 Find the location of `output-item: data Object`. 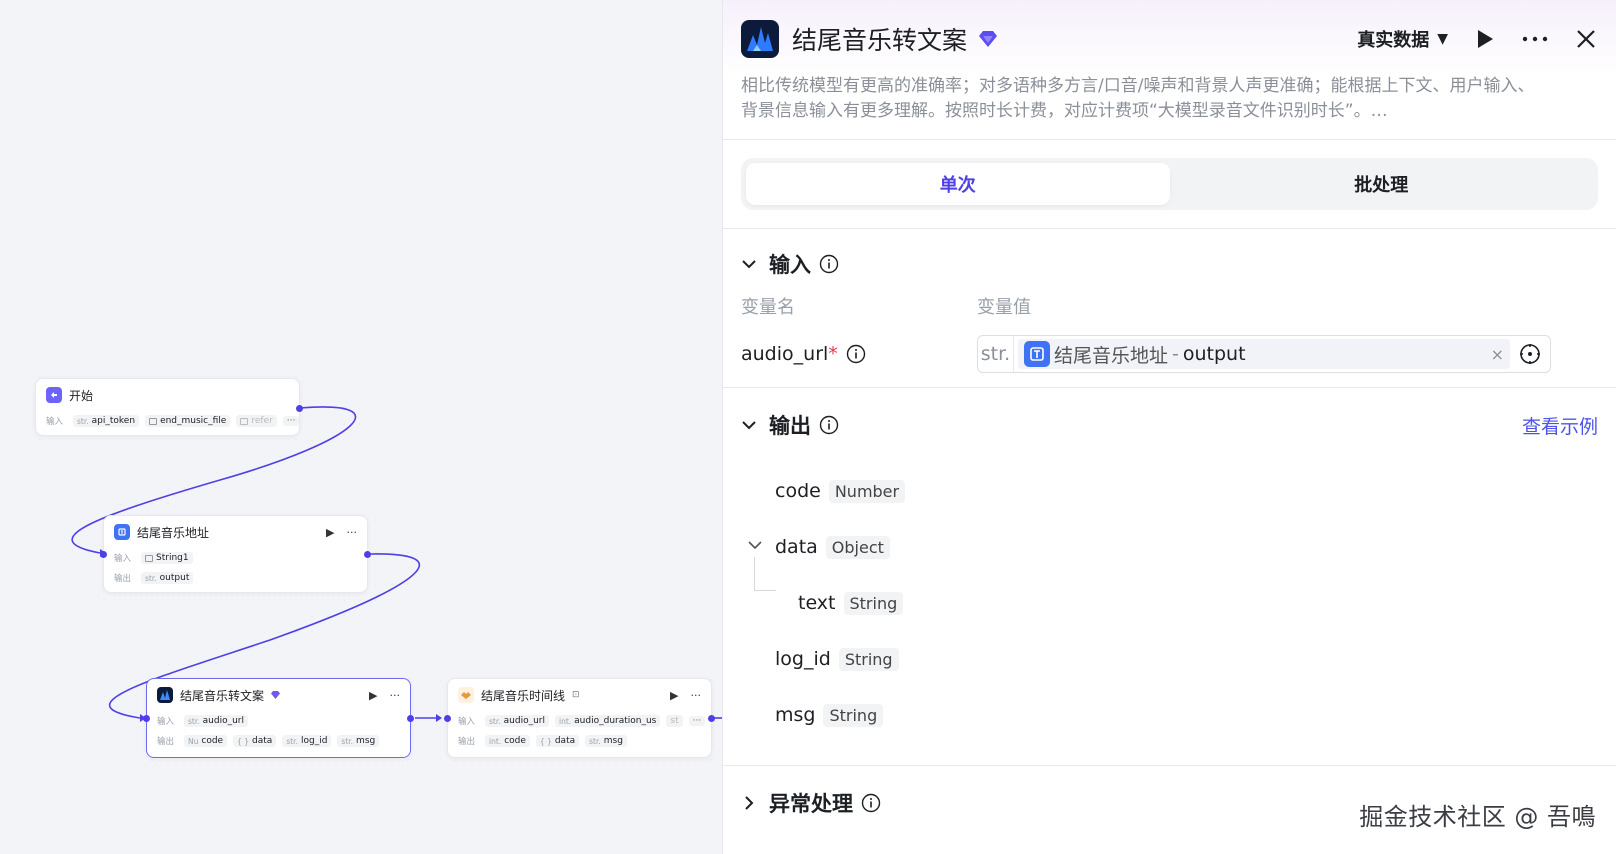

output-item: data Object is located at coordinates (832, 547).